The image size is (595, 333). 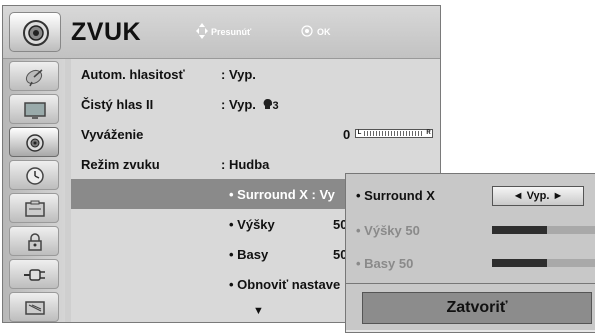 What do you see at coordinates (231, 32) in the screenshot?
I see `move-hint-label: Presunúť` at bounding box center [231, 32].